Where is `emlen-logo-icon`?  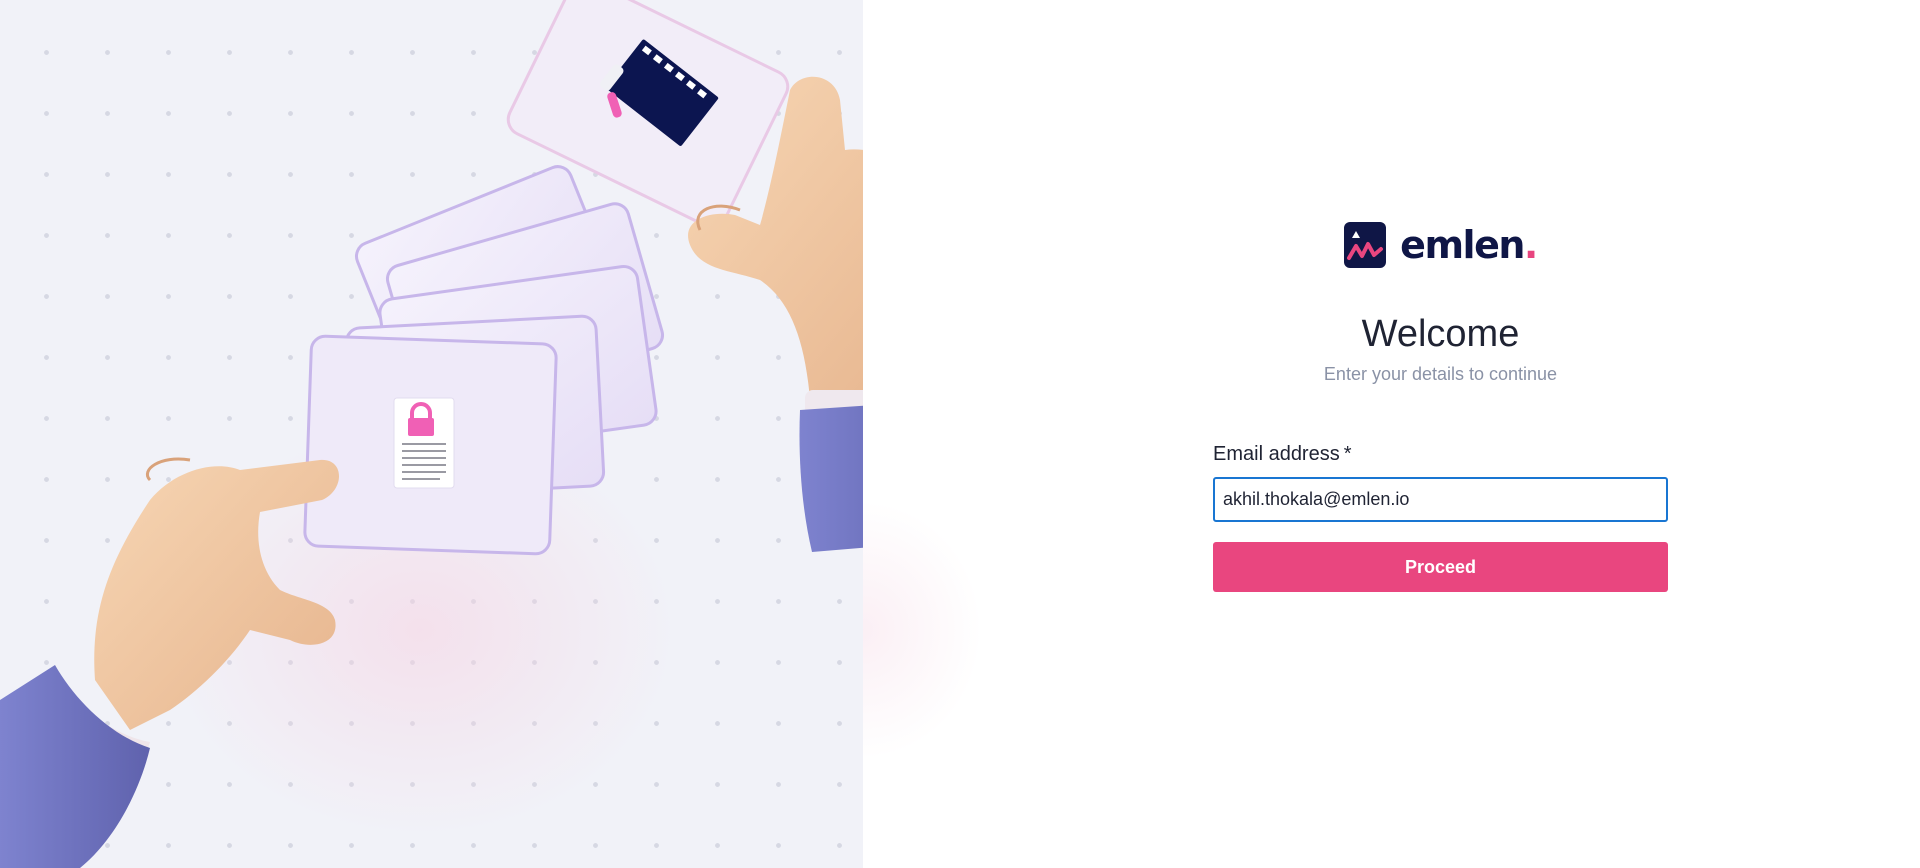 emlen-logo-icon is located at coordinates (1365, 245).